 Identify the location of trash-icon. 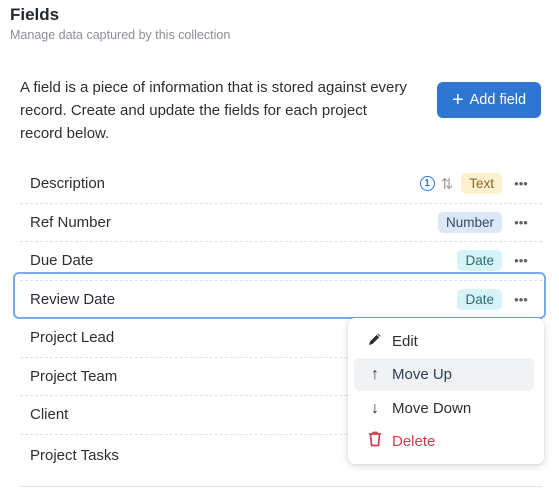
(375, 441).